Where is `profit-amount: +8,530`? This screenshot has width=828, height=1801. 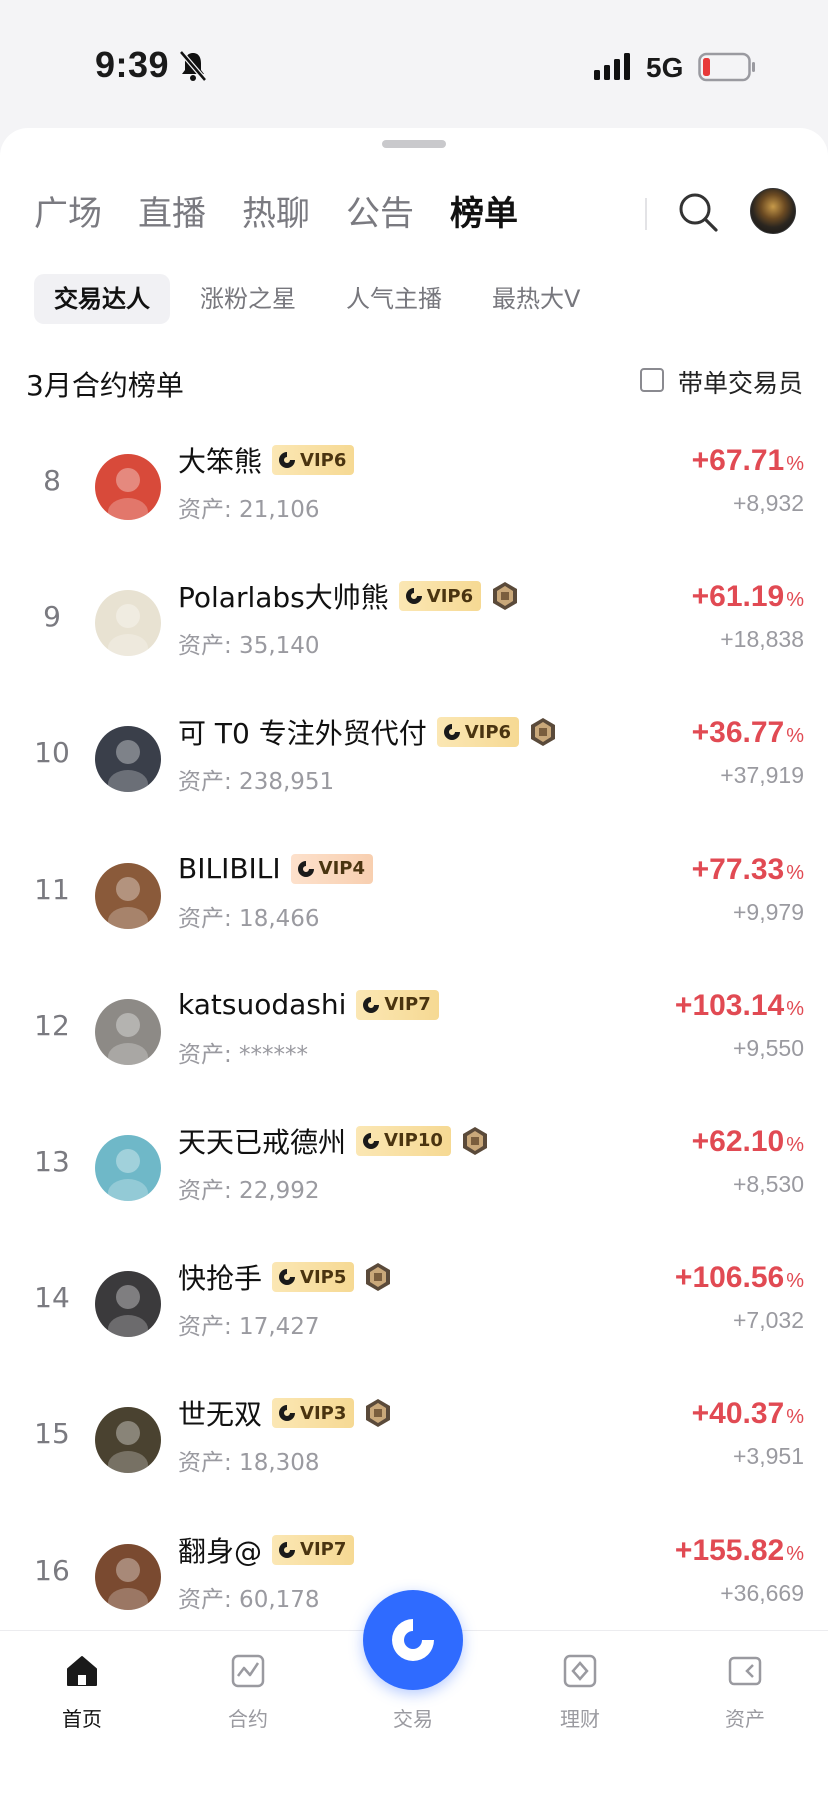 profit-amount: +8,530 is located at coordinates (768, 1183).